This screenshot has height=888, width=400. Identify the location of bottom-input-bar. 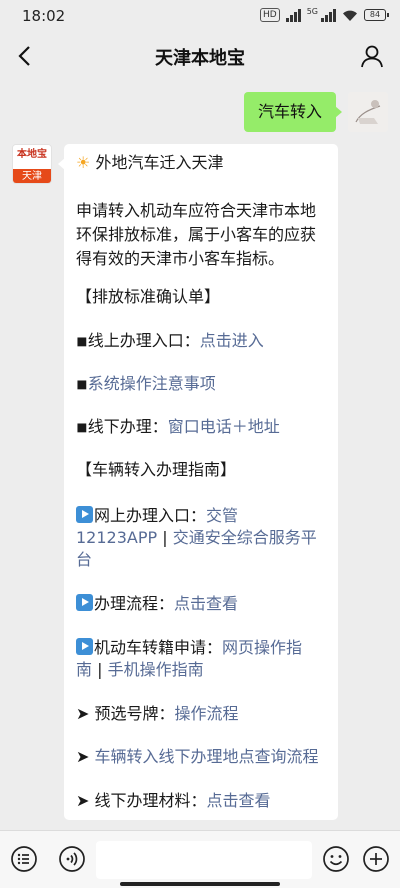
(200, 859).